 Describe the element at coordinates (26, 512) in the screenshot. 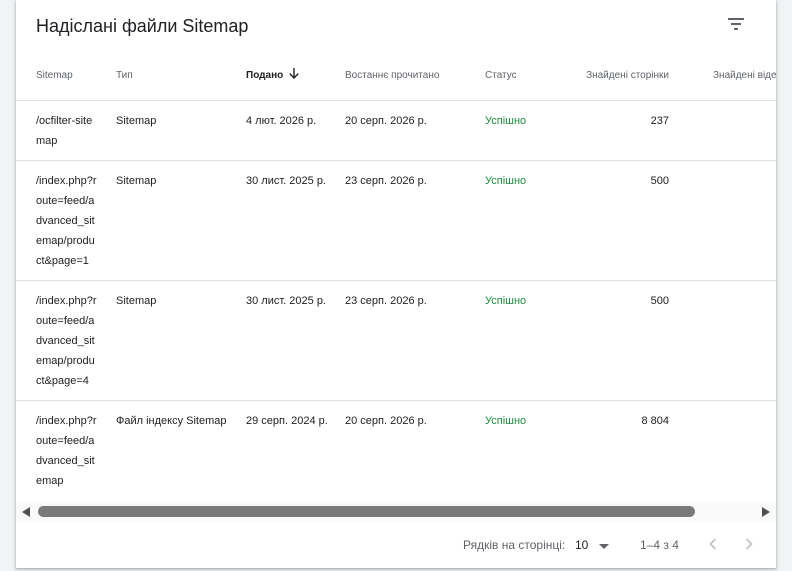

I see `scroll-left-arrow-icon` at that location.